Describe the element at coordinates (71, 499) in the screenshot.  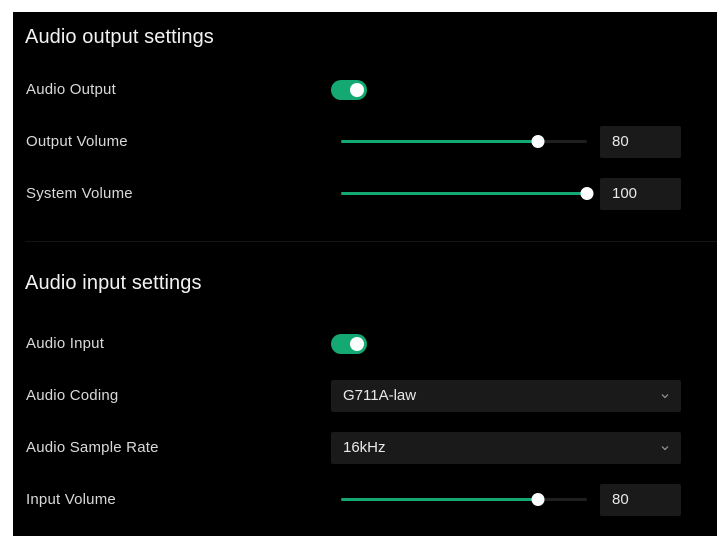
I see `input-volume-label: Input Volume` at that location.